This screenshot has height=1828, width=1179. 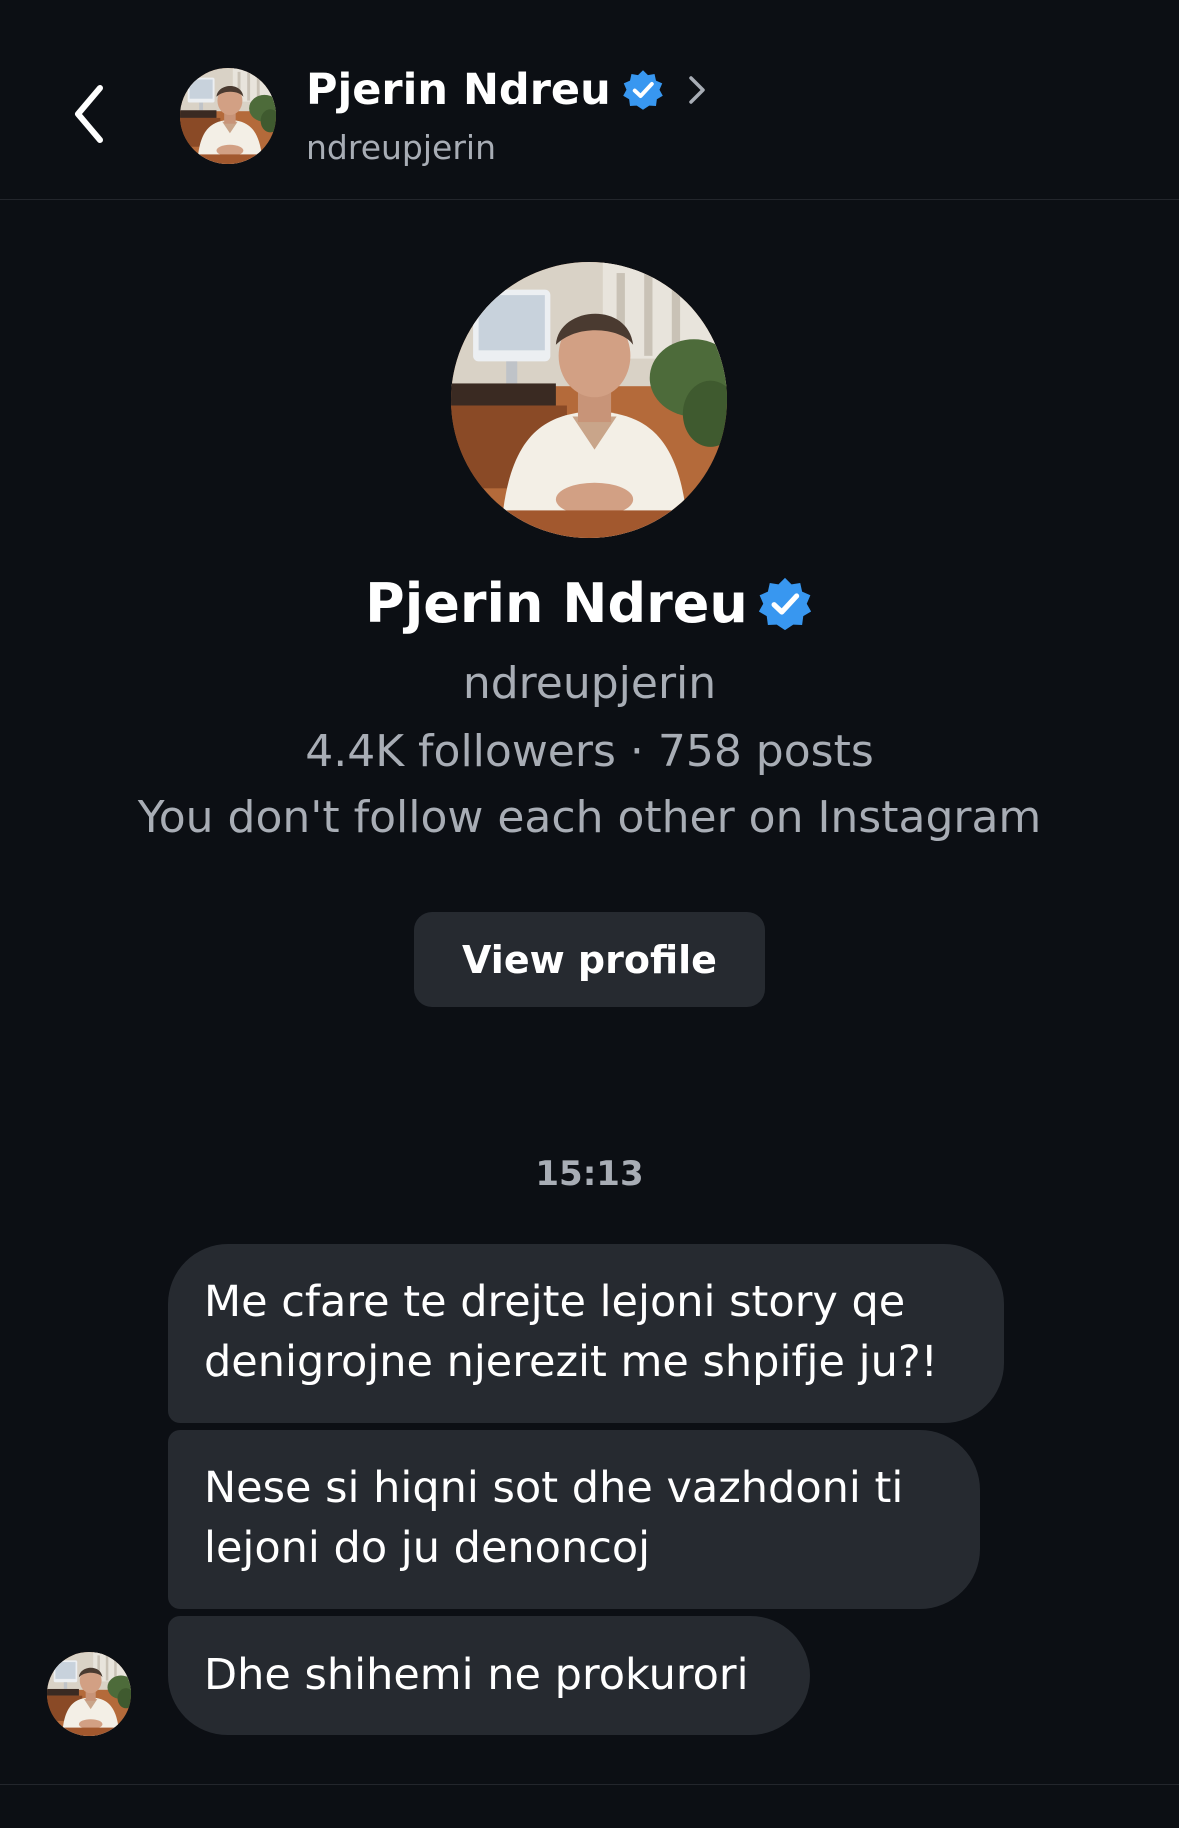 I want to click on chevron-right-icon, so click(x=696, y=90).